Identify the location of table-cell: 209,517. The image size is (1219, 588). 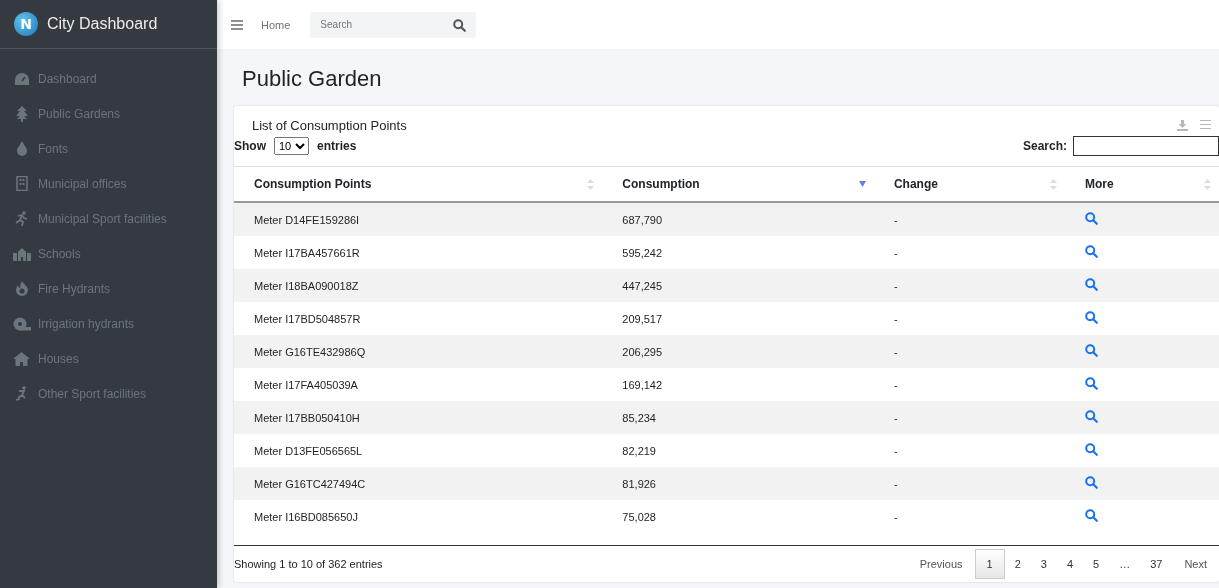
(738, 318).